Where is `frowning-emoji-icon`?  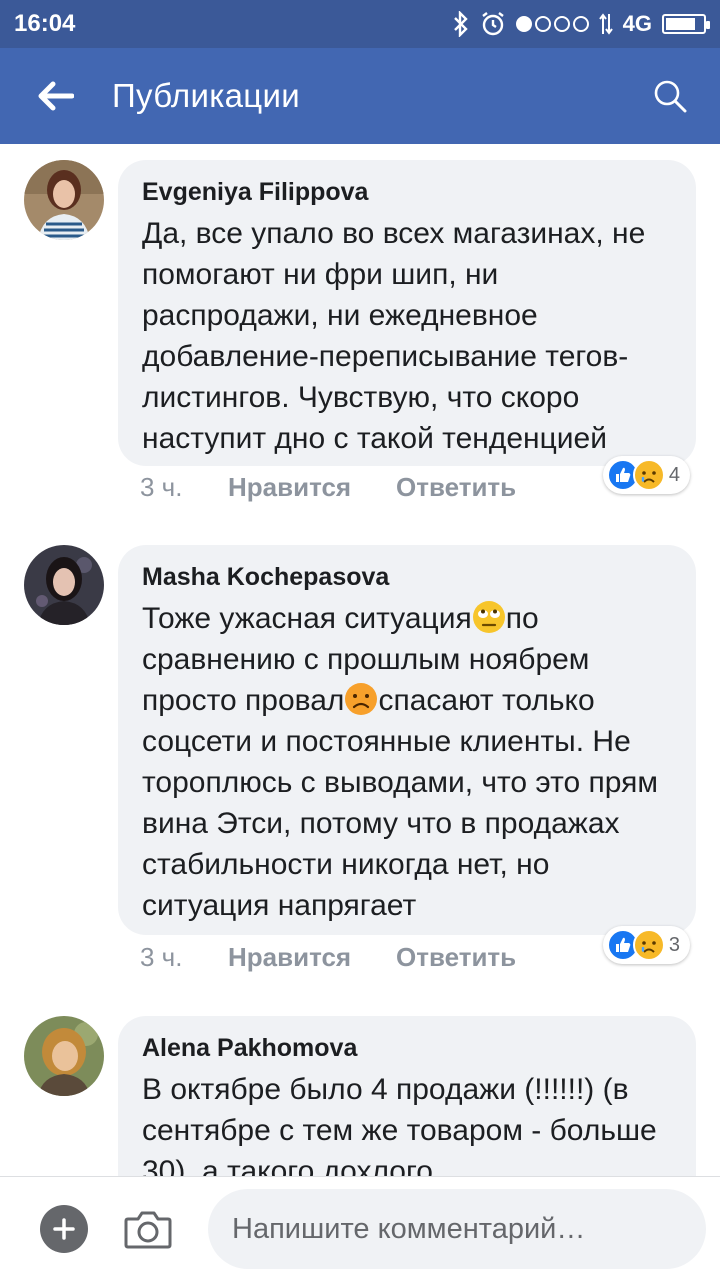
frowning-emoji-icon is located at coordinates (361, 699).